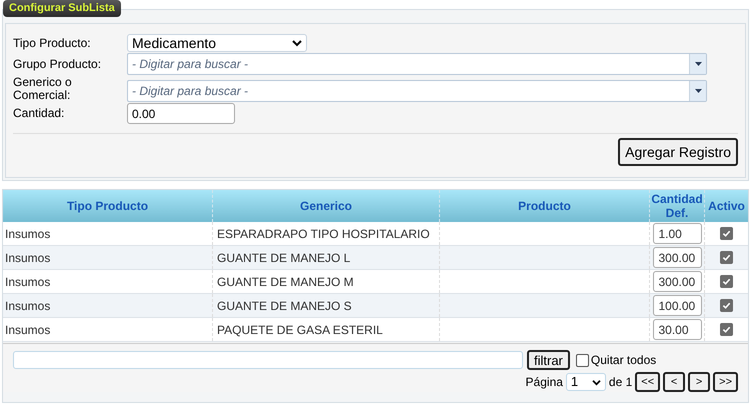  Describe the element at coordinates (725, 382) in the screenshot. I see `page-nav-button: >>` at that location.